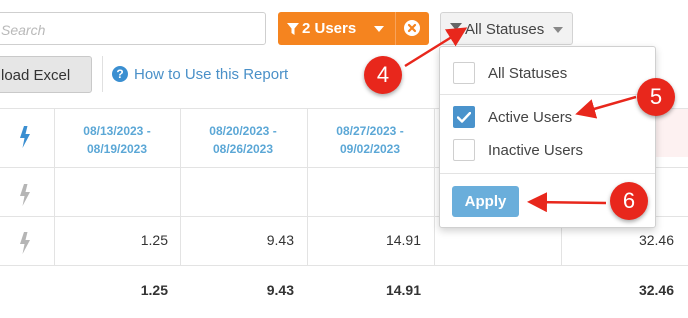 This screenshot has height=318, width=688. Describe the element at coordinates (530, 117) in the screenshot. I see `status-option-label: Active Users` at that location.